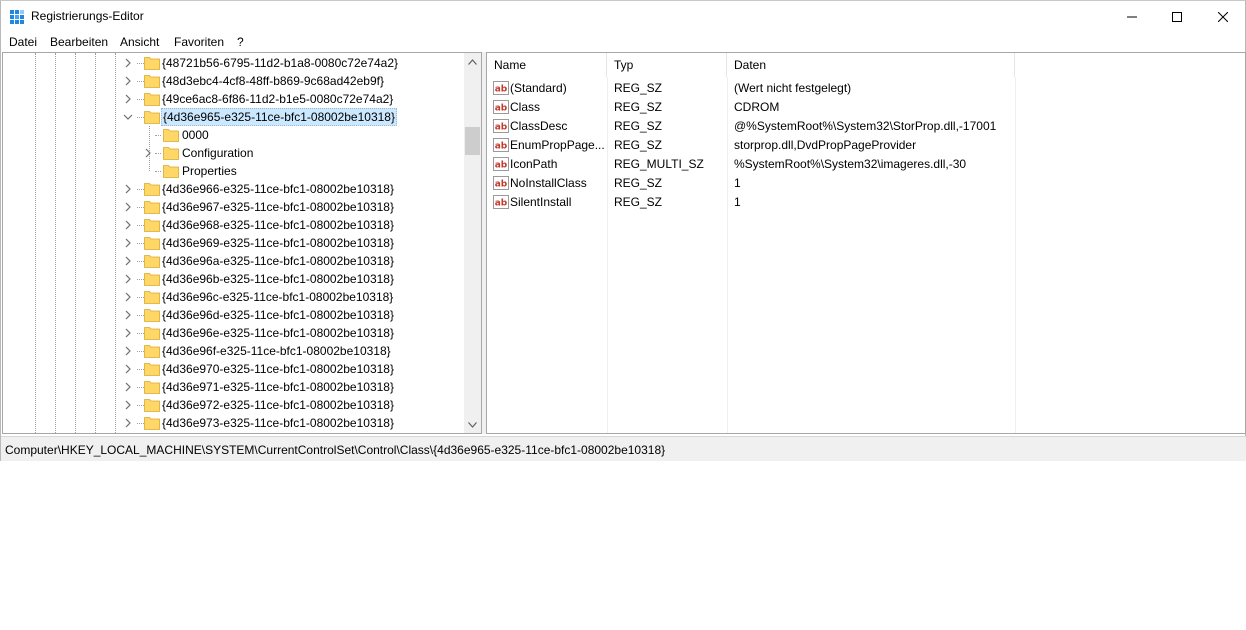 The height and width of the screenshot is (630, 1246). I want to click on tree-item: {4d36e970-e325-11ce-bfc1-08002be10318}, so click(234, 369).